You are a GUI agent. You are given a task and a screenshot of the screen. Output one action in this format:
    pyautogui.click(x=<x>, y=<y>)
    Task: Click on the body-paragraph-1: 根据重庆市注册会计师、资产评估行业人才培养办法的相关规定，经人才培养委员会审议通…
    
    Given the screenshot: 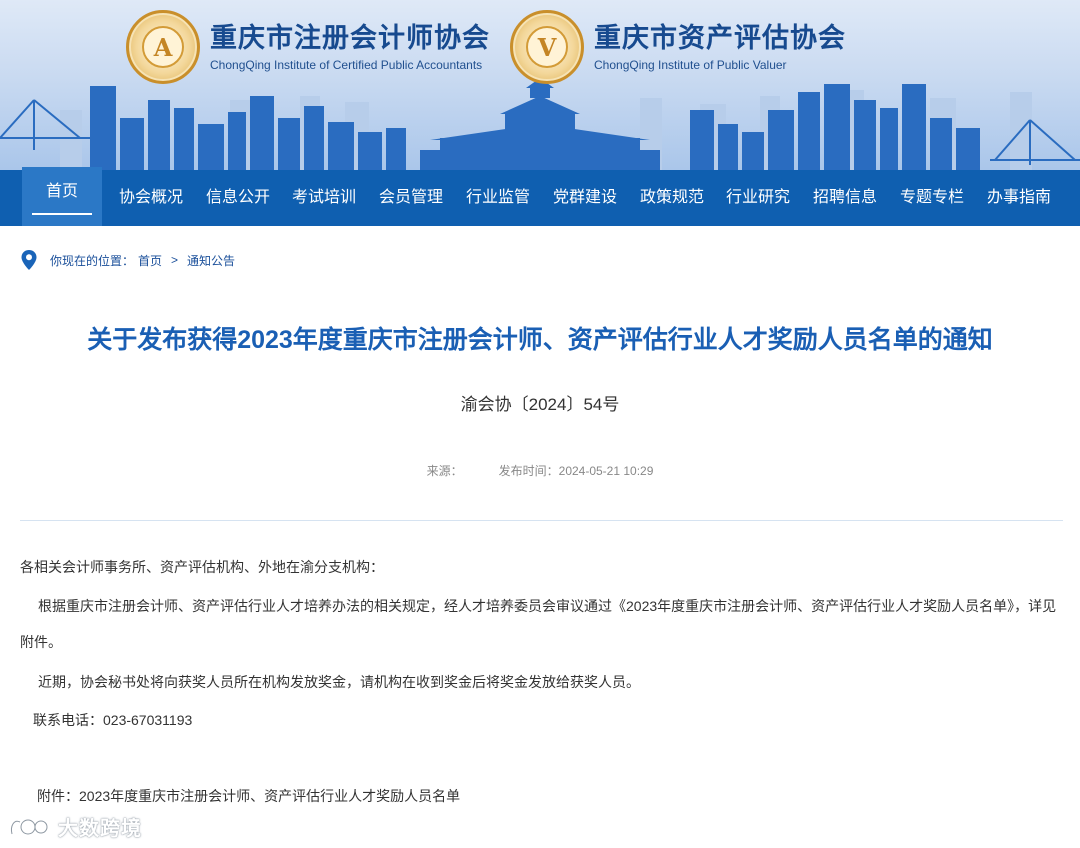 What is the action you would take?
    pyautogui.click(x=538, y=624)
    